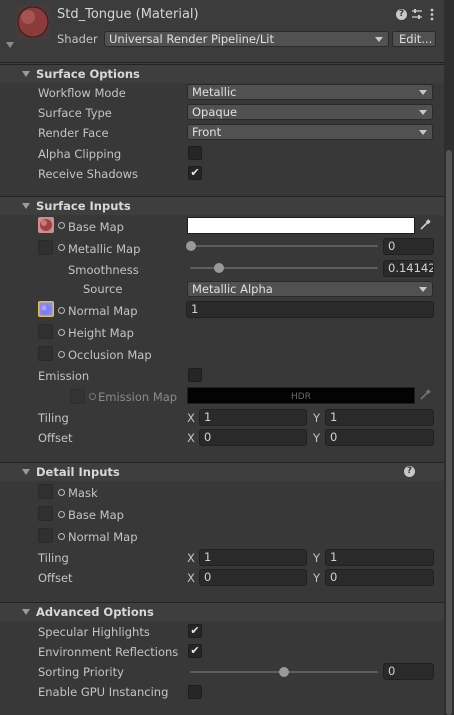 This screenshot has height=715, width=454. What do you see at coordinates (55, 438) in the screenshot?
I see `offset-label: Offset` at bounding box center [55, 438].